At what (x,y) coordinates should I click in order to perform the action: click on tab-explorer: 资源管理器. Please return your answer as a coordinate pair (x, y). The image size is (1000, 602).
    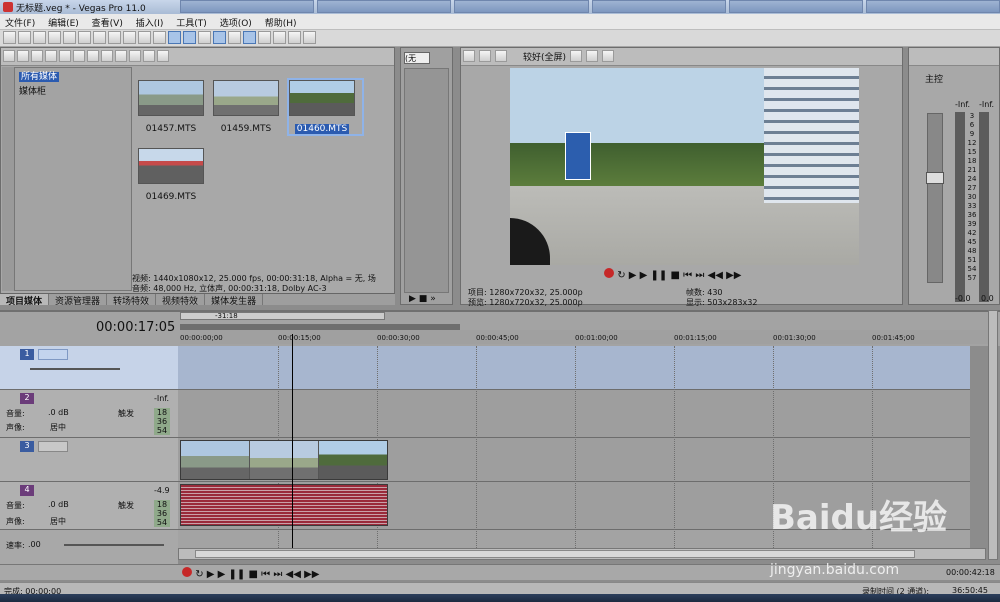
    Looking at the image, I should click on (78, 300).